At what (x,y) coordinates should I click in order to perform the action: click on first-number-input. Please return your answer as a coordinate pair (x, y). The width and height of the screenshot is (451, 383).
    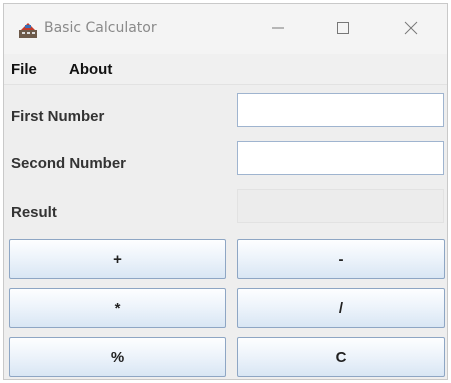
    Looking at the image, I should click on (340, 110).